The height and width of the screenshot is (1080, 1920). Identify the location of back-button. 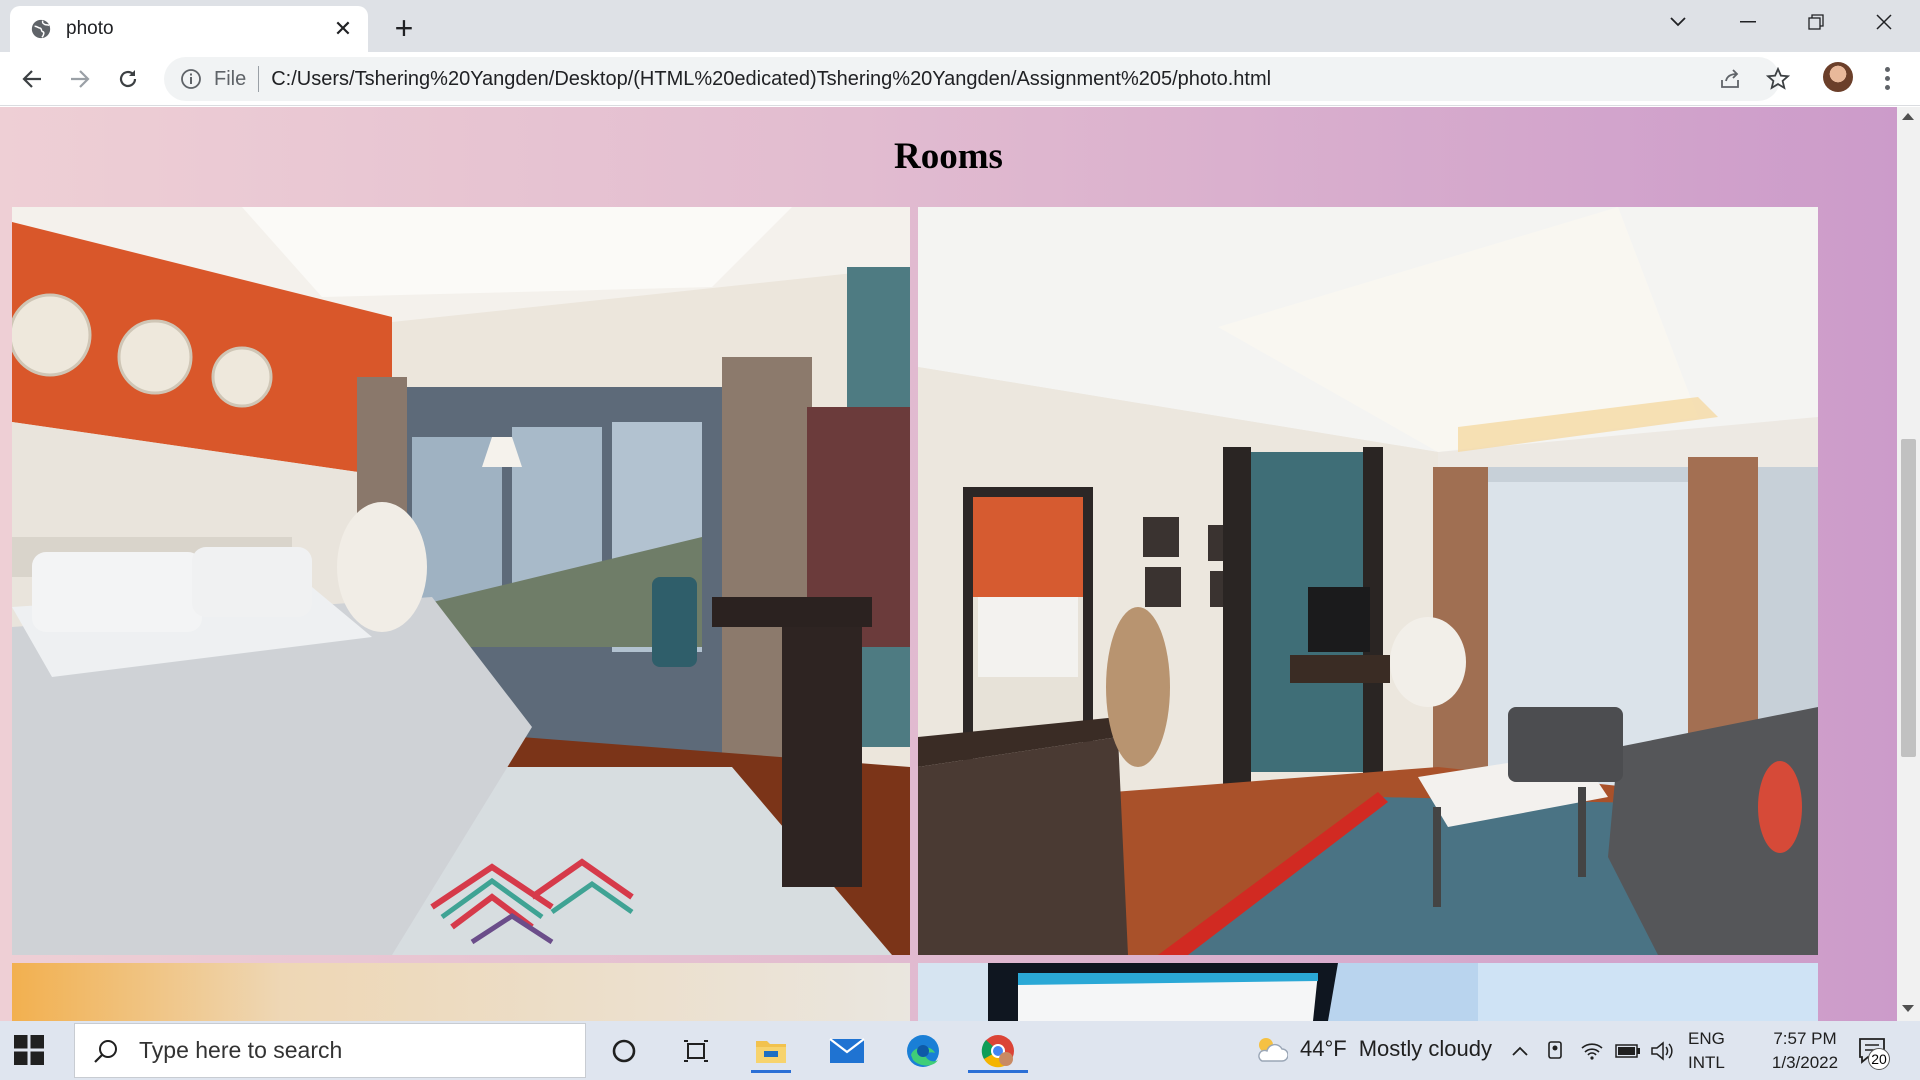
(32, 79).